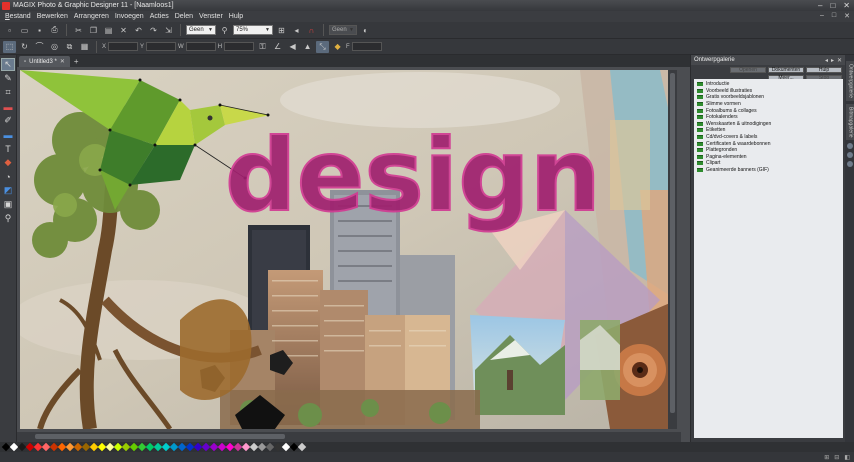  What do you see at coordinates (91, 16) in the screenshot?
I see `menu-arrangeren: Arrangeren` at bounding box center [91, 16].